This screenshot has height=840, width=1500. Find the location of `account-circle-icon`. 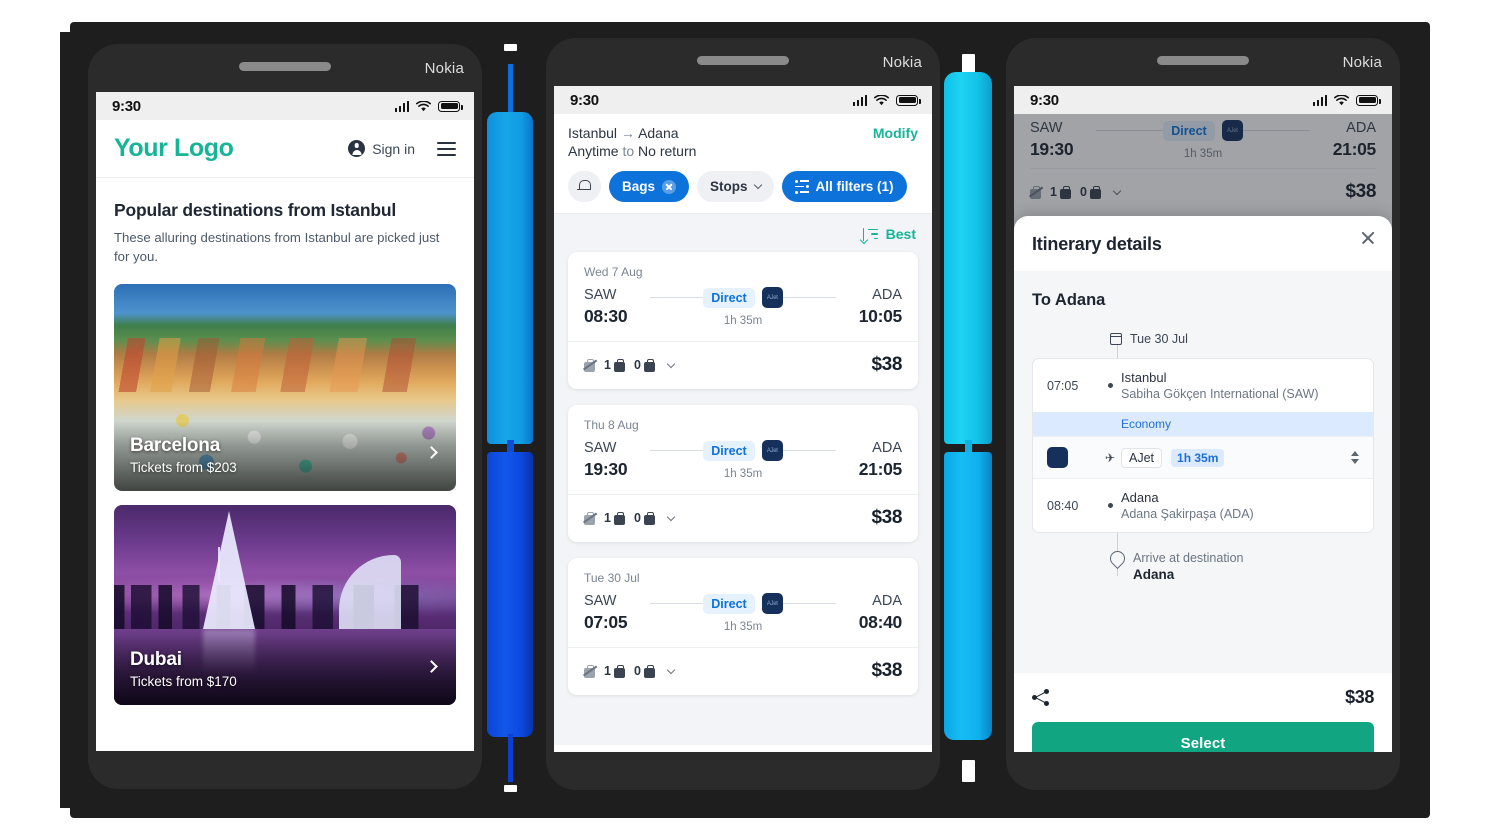

account-circle-icon is located at coordinates (357, 148).